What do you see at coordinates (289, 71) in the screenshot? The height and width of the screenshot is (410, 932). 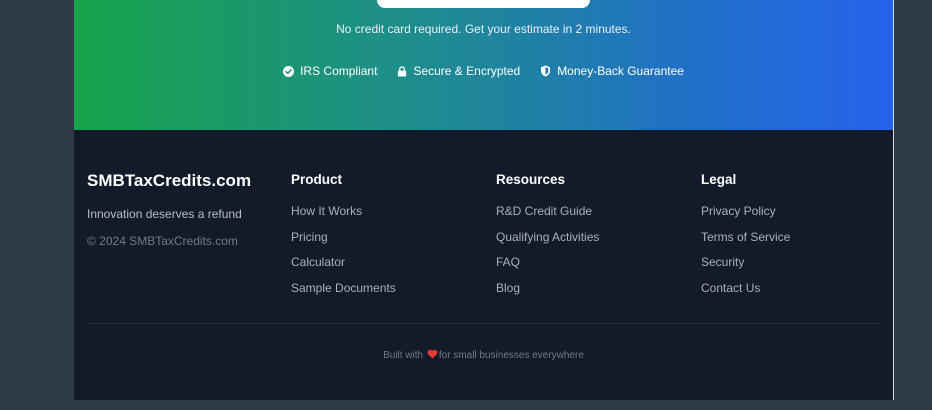 I see `check-circle-icon` at bounding box center [289, 71].